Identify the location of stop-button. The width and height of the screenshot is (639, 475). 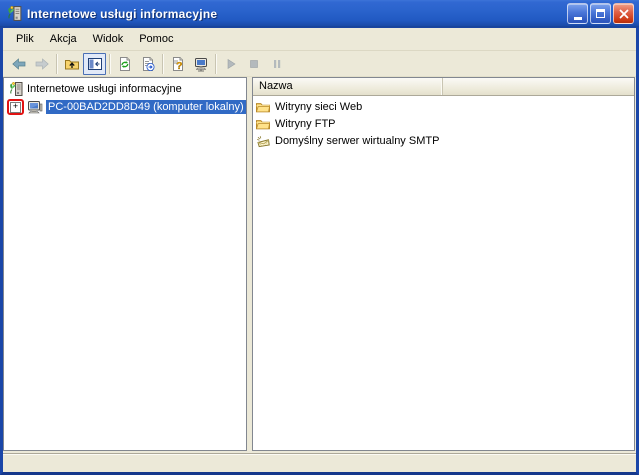
(253, 64).